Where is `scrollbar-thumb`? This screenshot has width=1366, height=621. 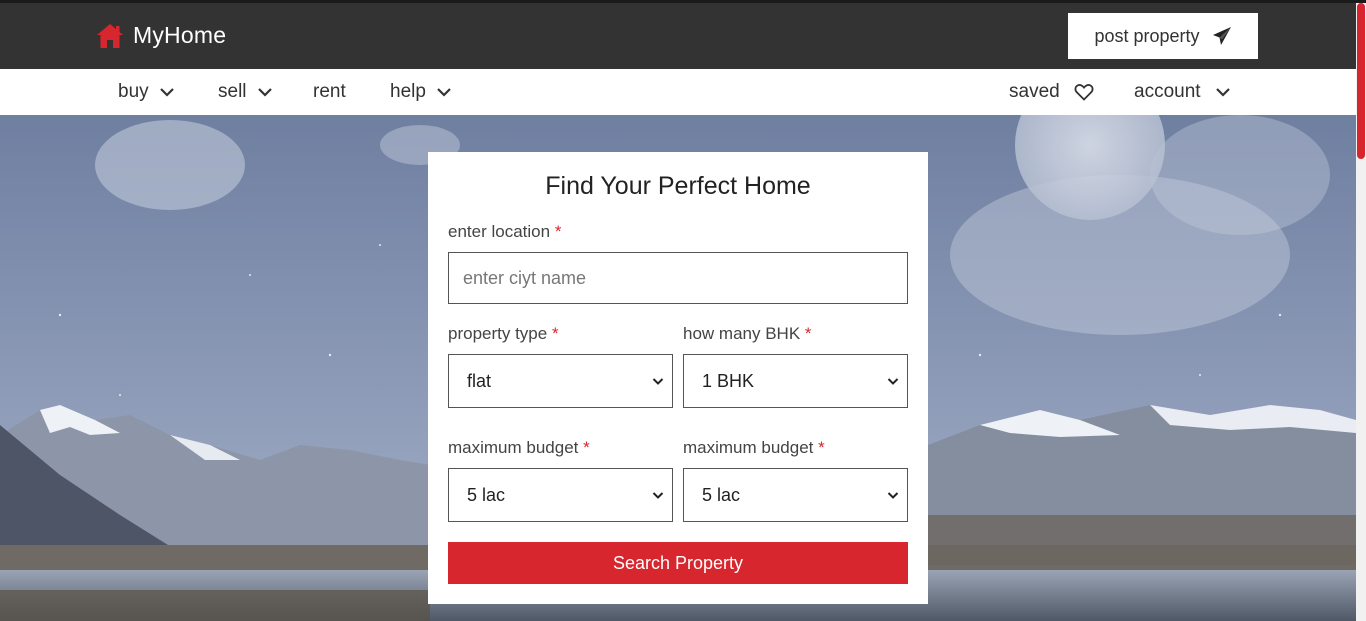
scrollbar-thumb is located at coordinates (1361, 81).